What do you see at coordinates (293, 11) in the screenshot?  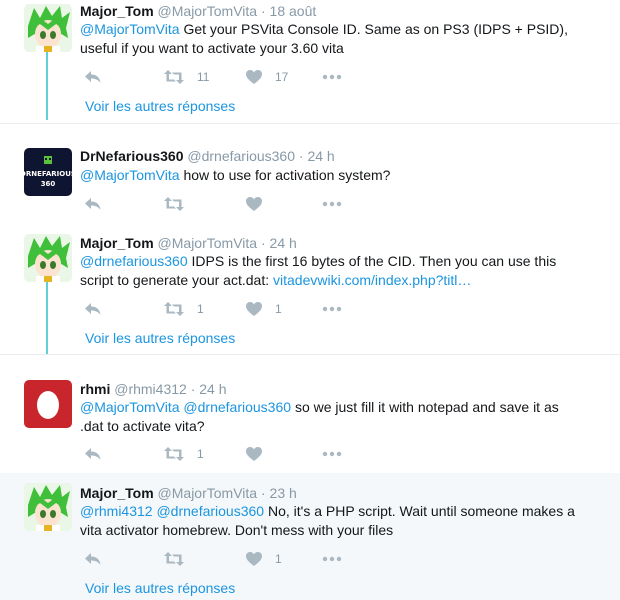 I see `timestamp: 18 août` at bounding box center [293, 11].